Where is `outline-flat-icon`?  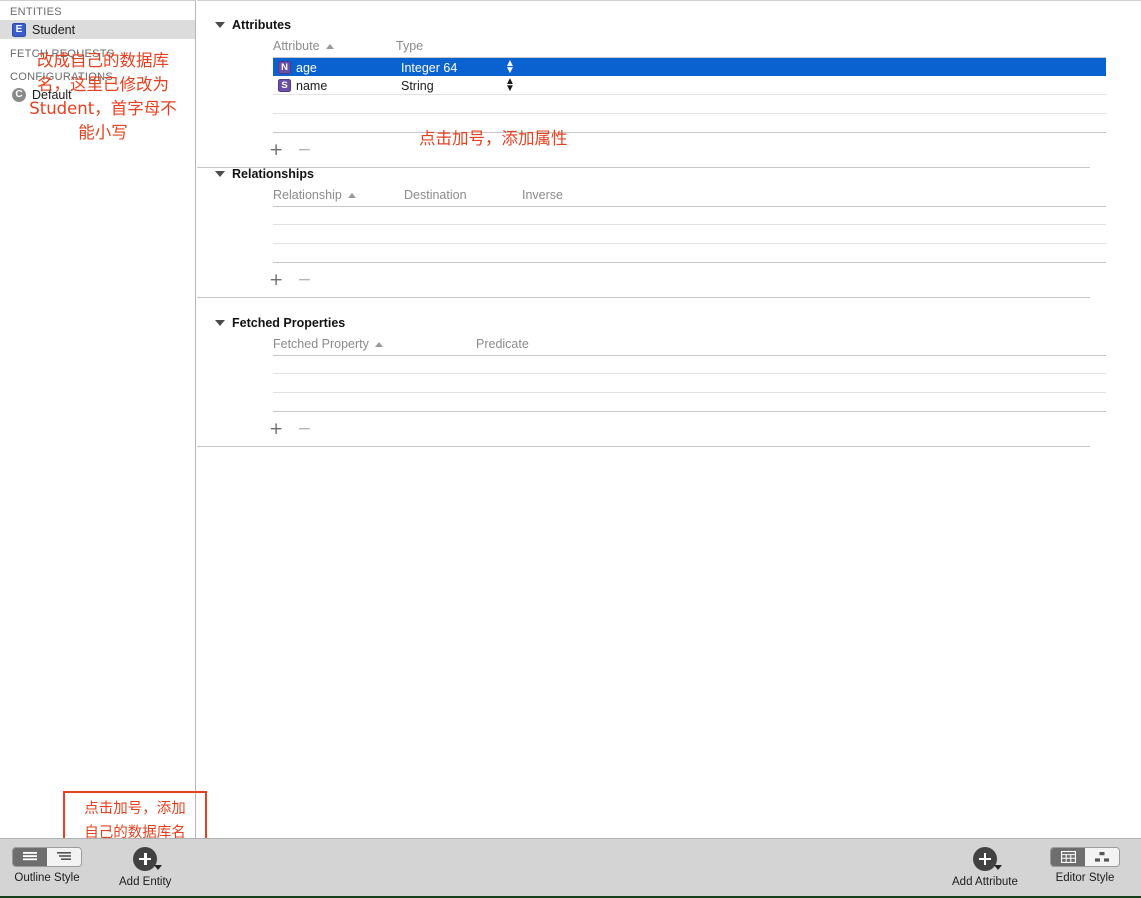 outline-flat-icon is located at coordinates (64, 857).